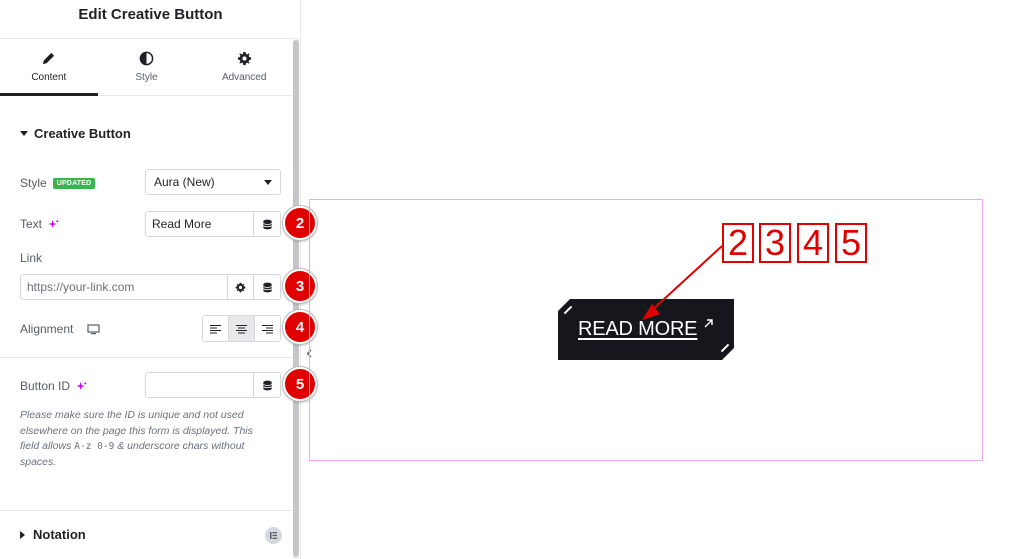 This screenshot has height=559, width=1024. What do you see at coordinates (82, 133) in the screenshot?
I see `section-title: Creative Button` at bounding box center [82, 133].